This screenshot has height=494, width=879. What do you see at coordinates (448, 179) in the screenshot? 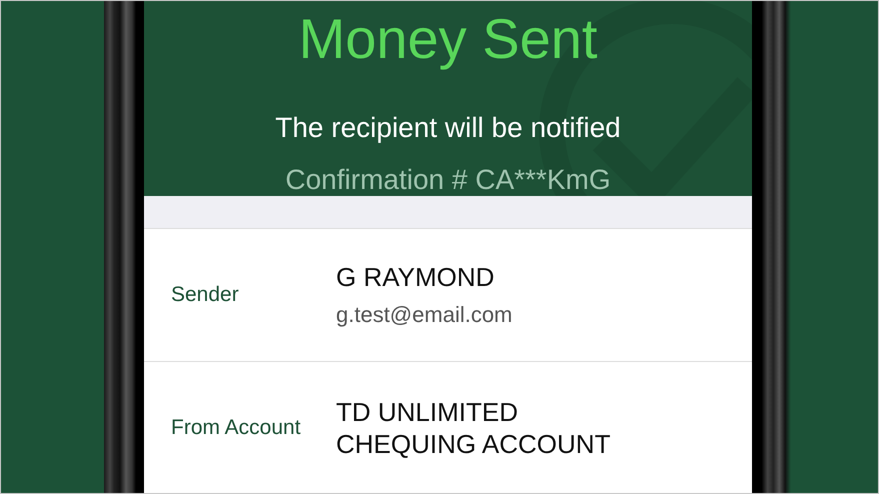
I see `confirmation-number: Confirmation # CA***KmG` at bounding box center [448, 179].